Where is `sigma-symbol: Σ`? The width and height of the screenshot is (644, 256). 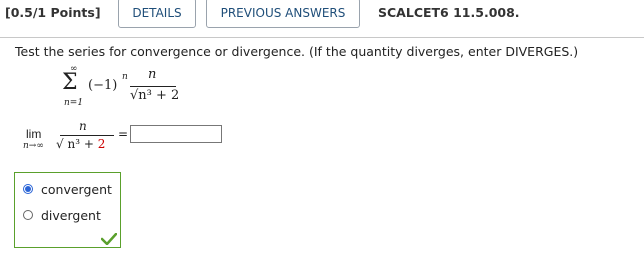 sigma-symbol: Σ is located at coordinates (70, 82).